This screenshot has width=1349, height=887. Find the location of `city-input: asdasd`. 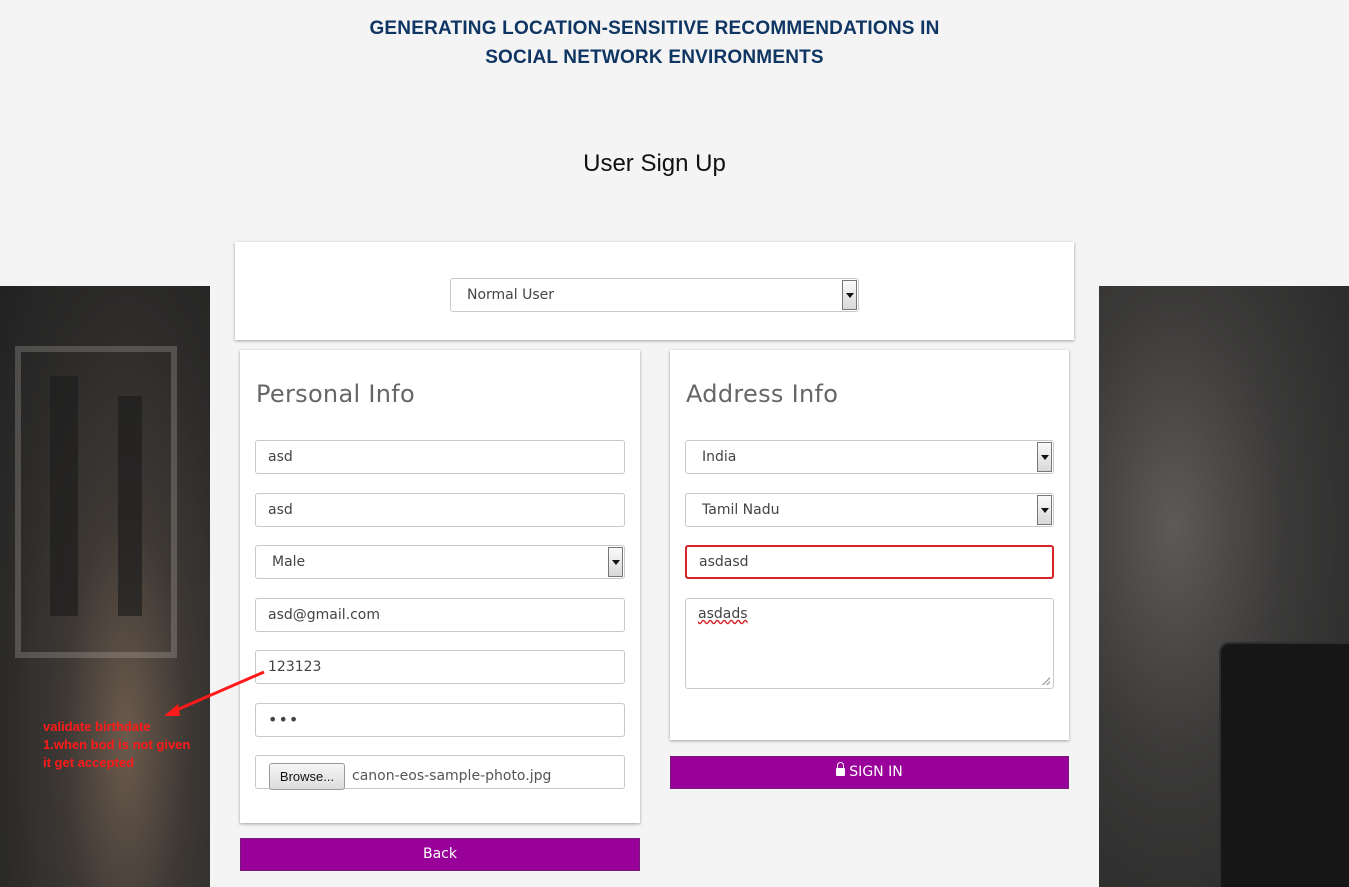

city-input: asdasd is located at coordinates (869, 562).